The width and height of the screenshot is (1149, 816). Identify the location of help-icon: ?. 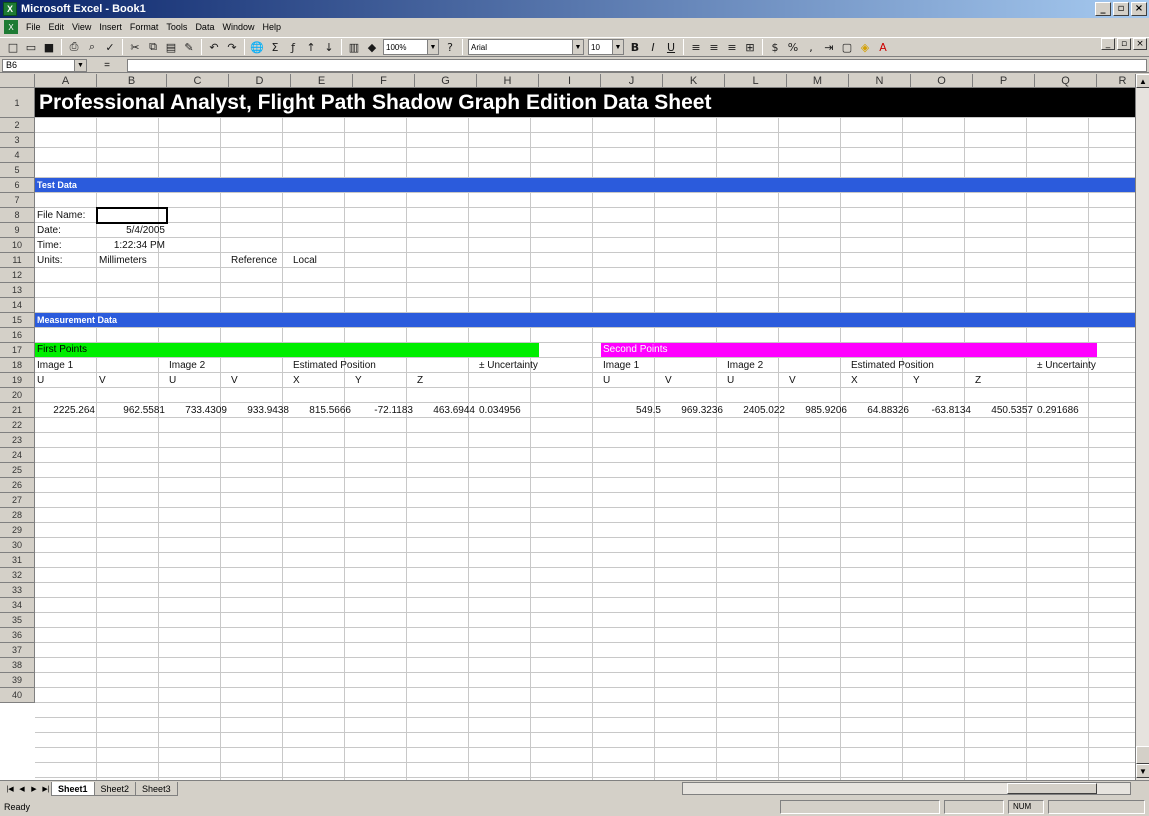
(450, 47).